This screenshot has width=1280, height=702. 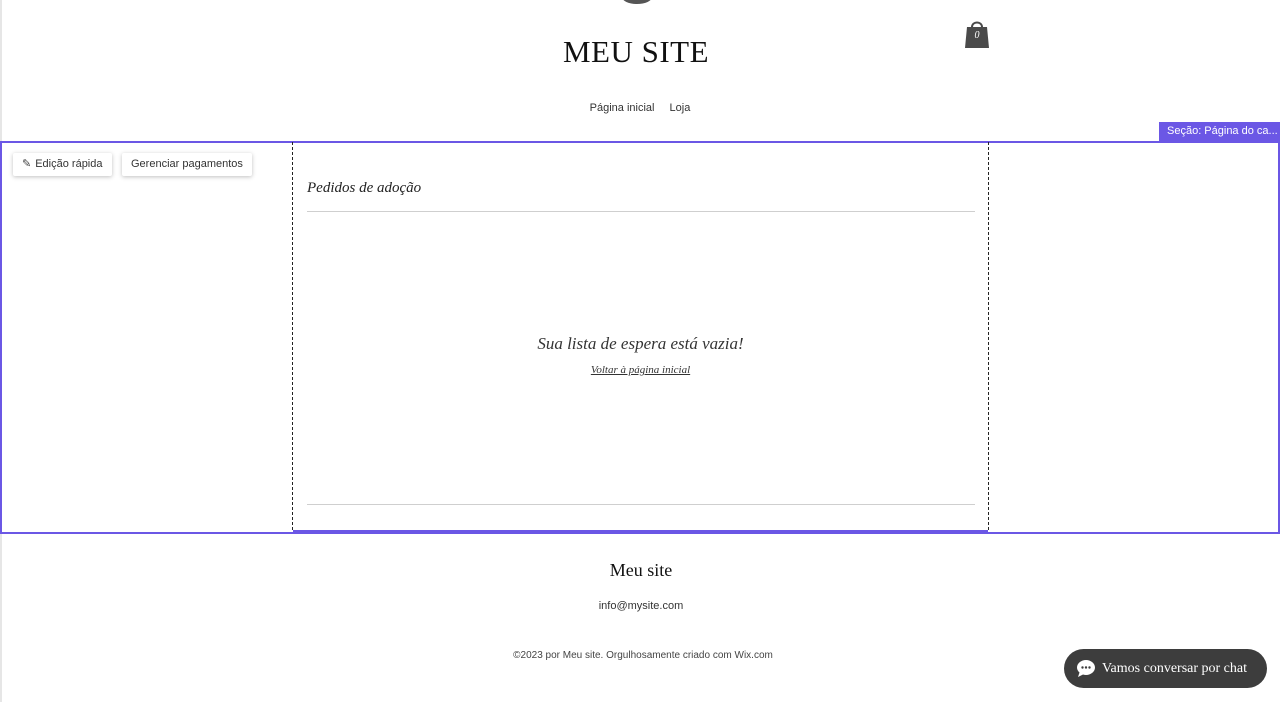 What do you see at coordinates (641, 504) in the screenshot?
I see `bottom-divider` at bounding box center [641, 504].